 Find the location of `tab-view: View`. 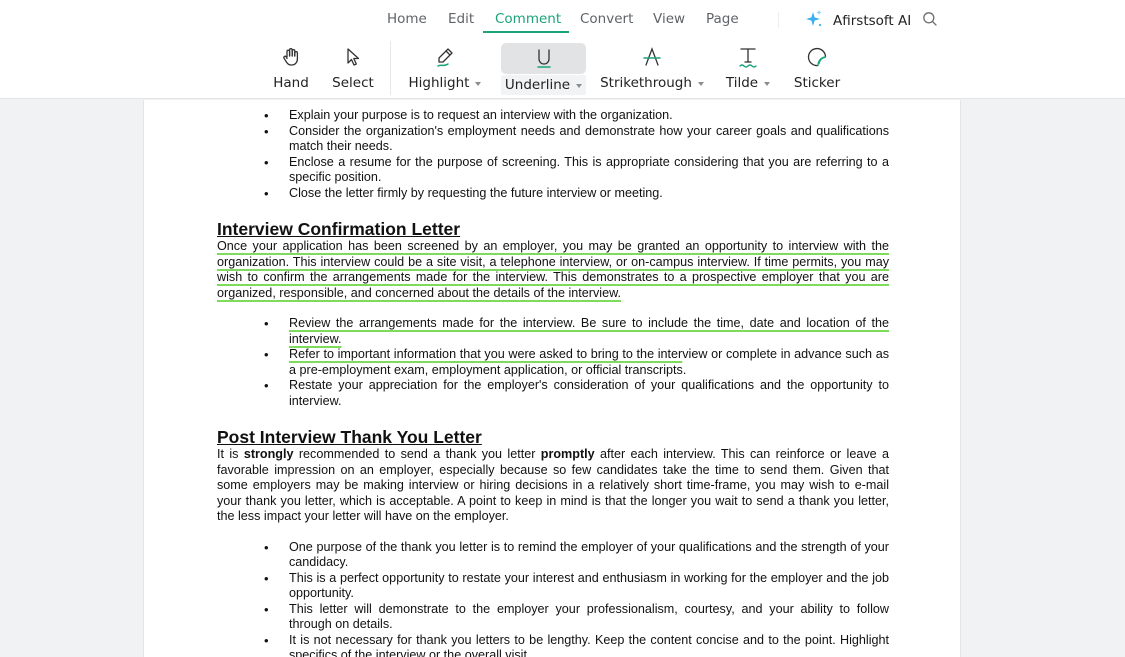

tab-view: View is located at coordinates (669, 19).